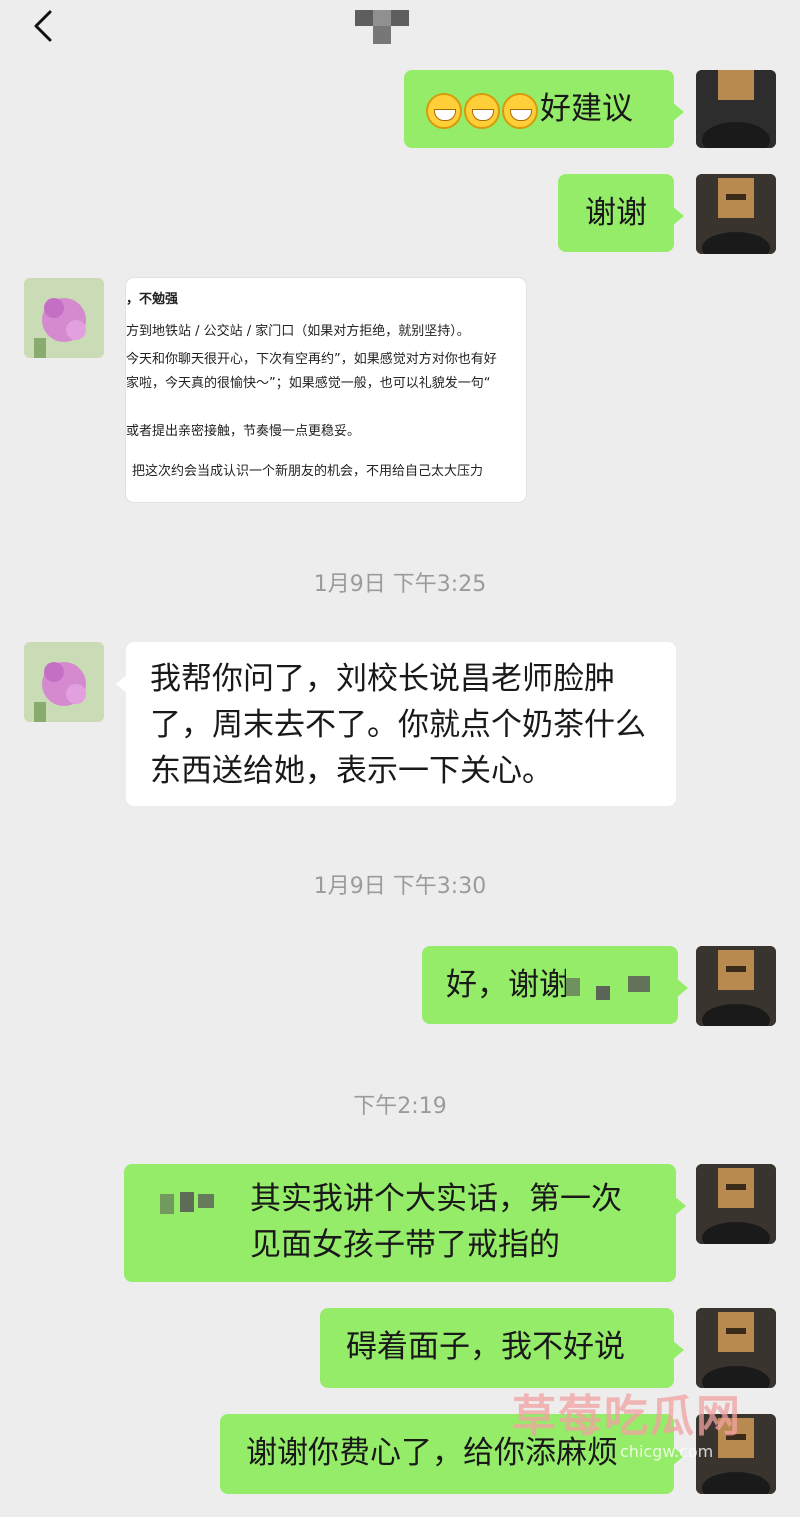 This screenshot has height=1517, width=800. Describe the element at coordinates (616, 213) in the screenshot. I see `message-text: 谢谢` at that location.